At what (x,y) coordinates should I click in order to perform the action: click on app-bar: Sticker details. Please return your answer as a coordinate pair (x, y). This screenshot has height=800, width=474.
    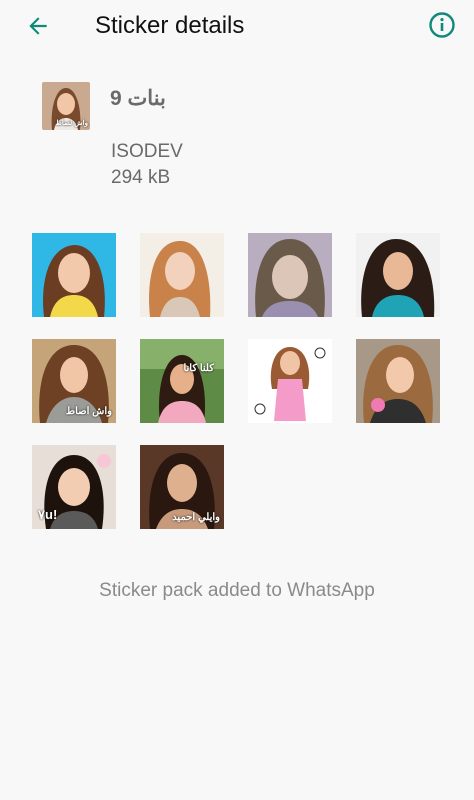
    Looking at the image, I should click on (237, 27).